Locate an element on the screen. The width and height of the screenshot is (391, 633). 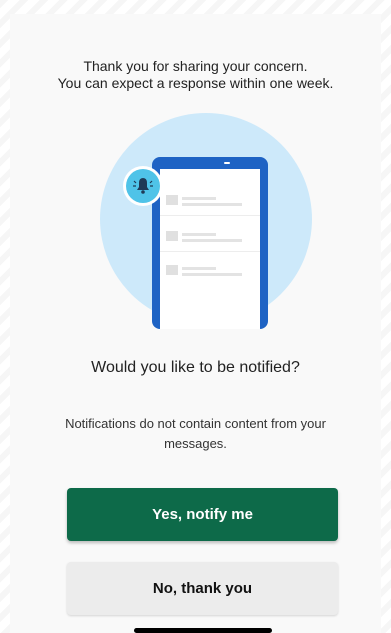
yes-notify-label: Yes, notify me is located at coordinates (202, 514).